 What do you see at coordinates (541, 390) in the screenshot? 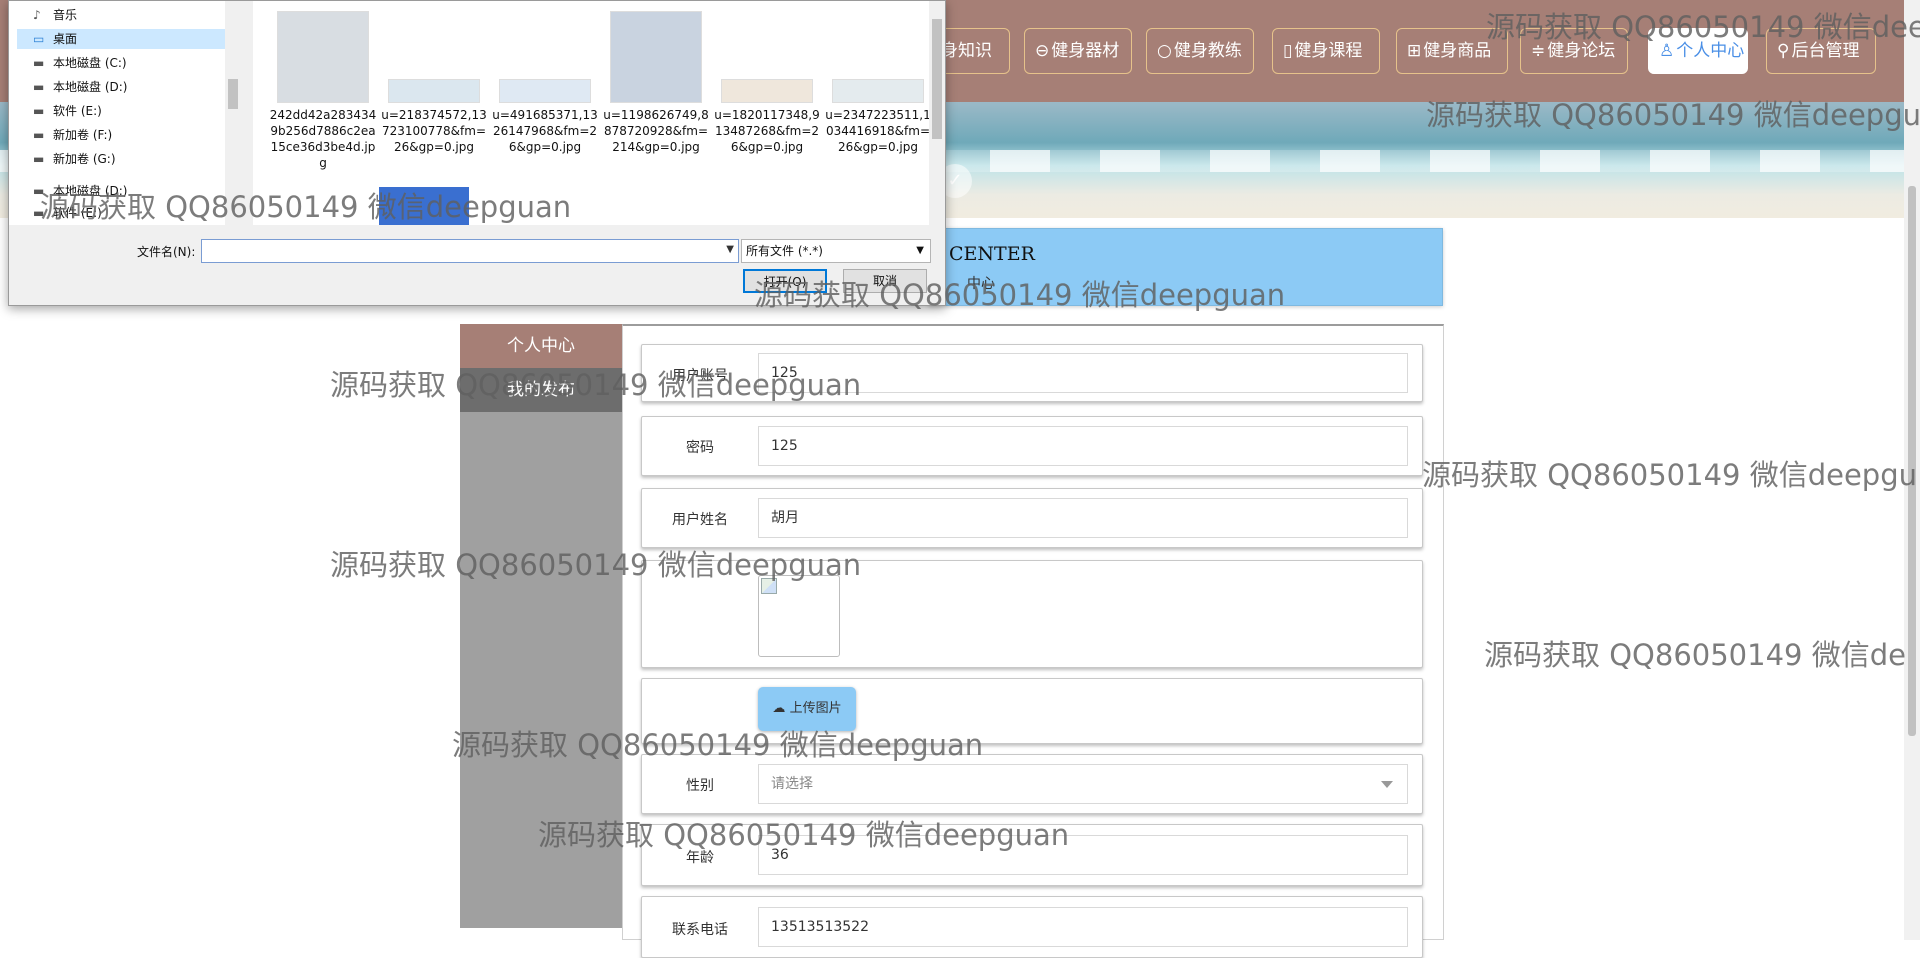
I see `side-item-my-posts: 我的发布` at bounding box center [541, 390].